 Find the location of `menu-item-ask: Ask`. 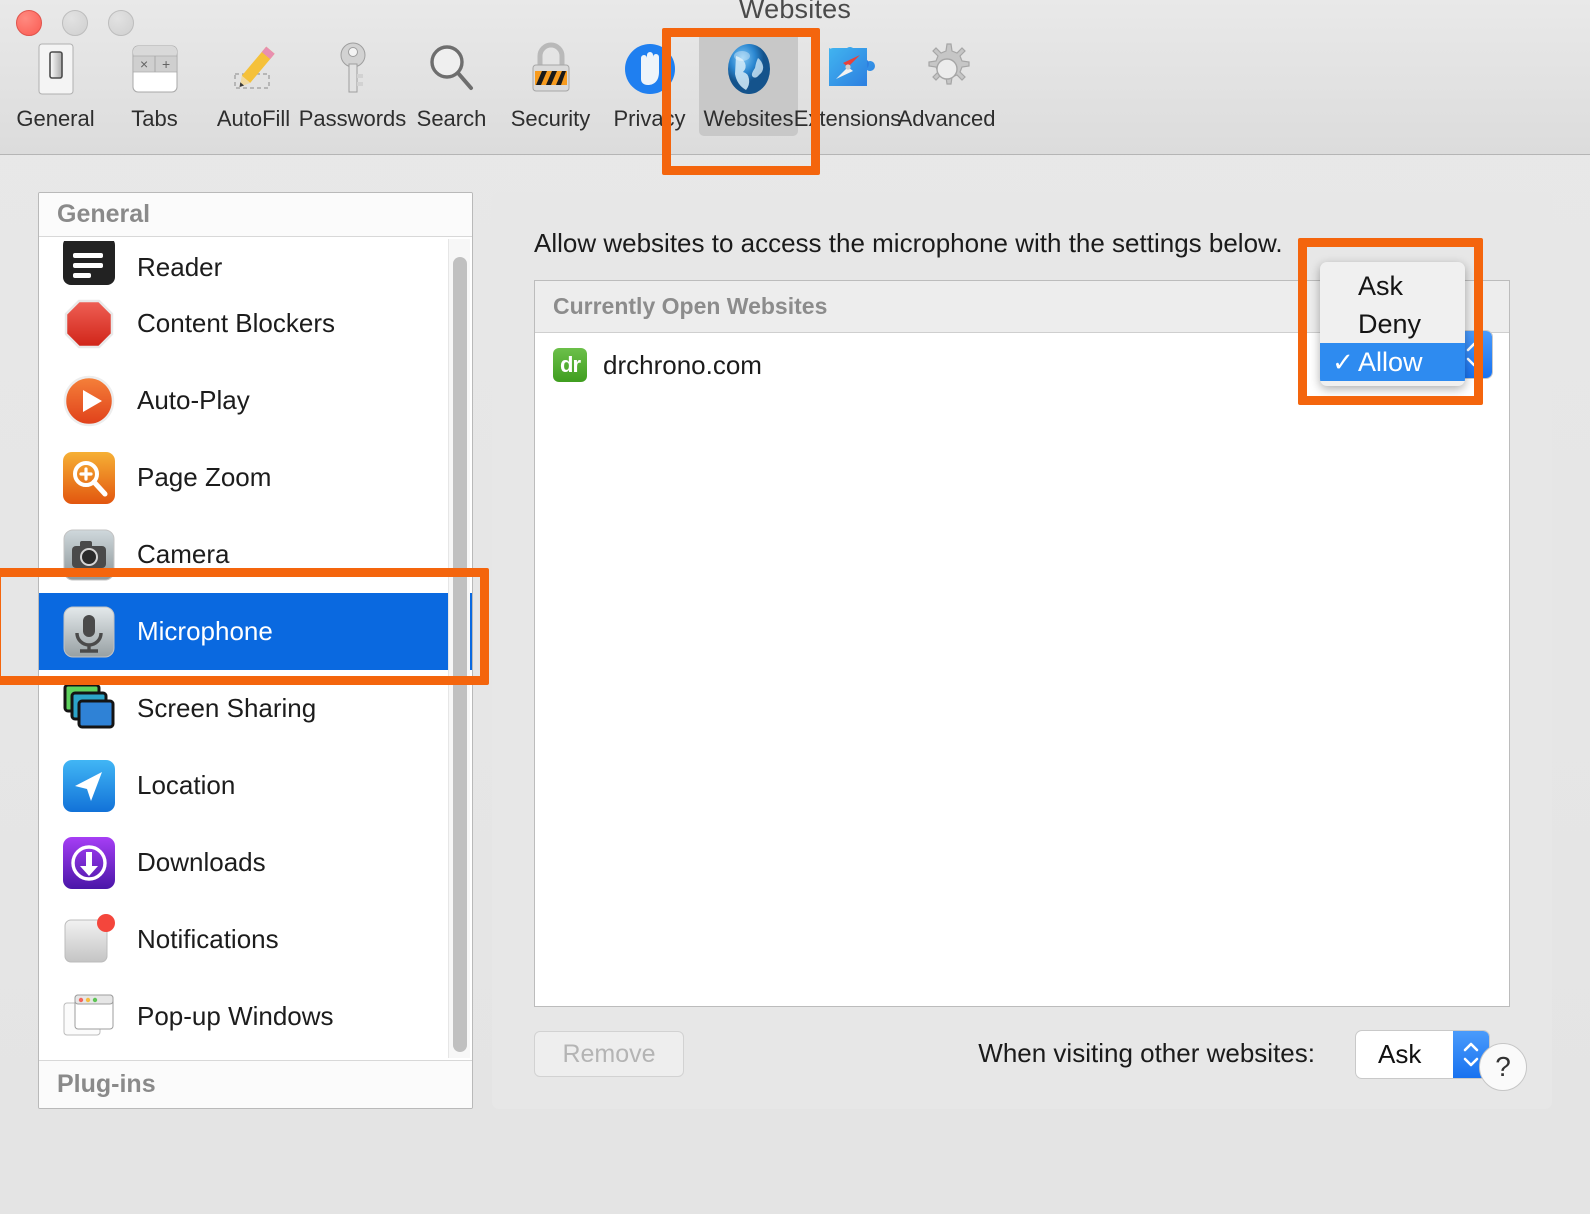

menu-item-ask: Ask is located at coordinates (1392, 286).